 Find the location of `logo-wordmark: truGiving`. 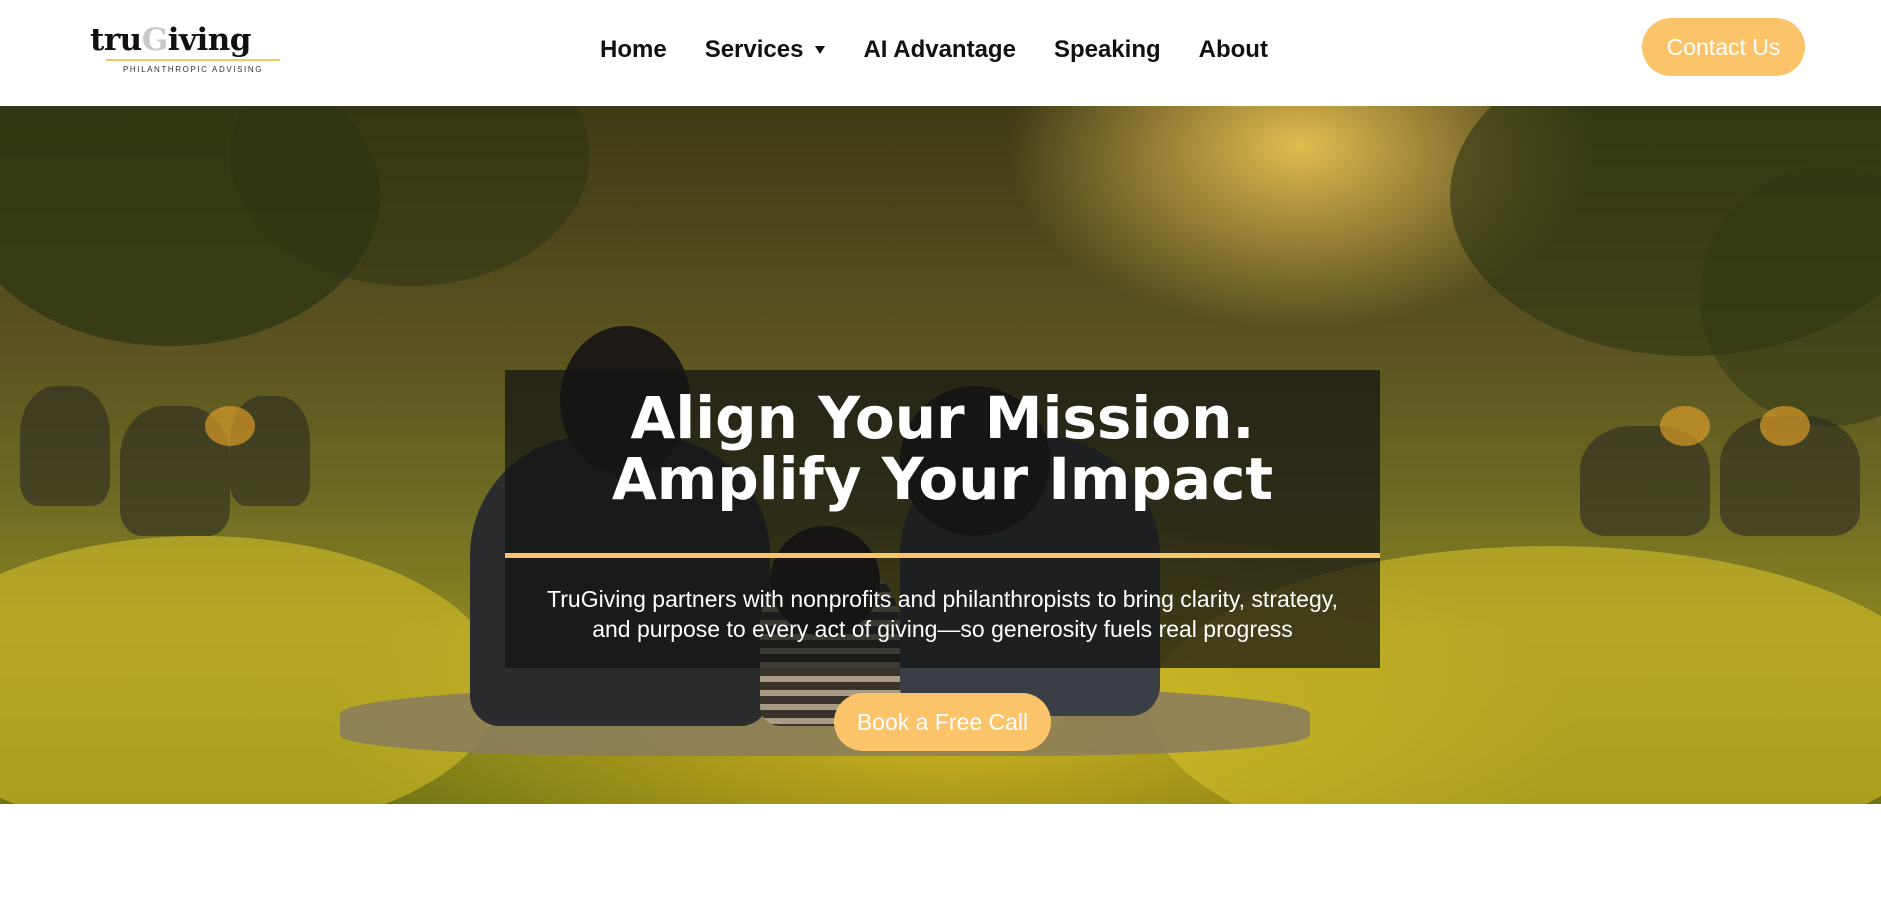

logo-wordmark: truGiving is located at coordinates (170, 40).